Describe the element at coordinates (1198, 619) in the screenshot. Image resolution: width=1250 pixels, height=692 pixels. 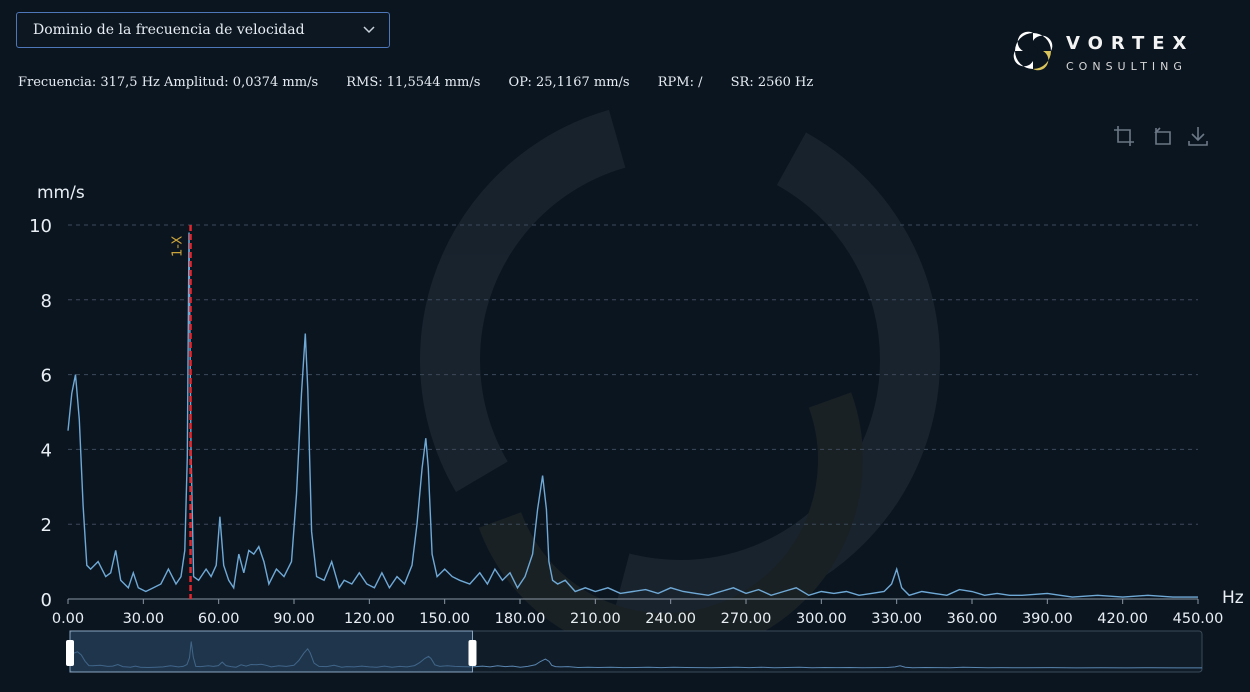
I see `x-tick-label: 450.00` at that location.